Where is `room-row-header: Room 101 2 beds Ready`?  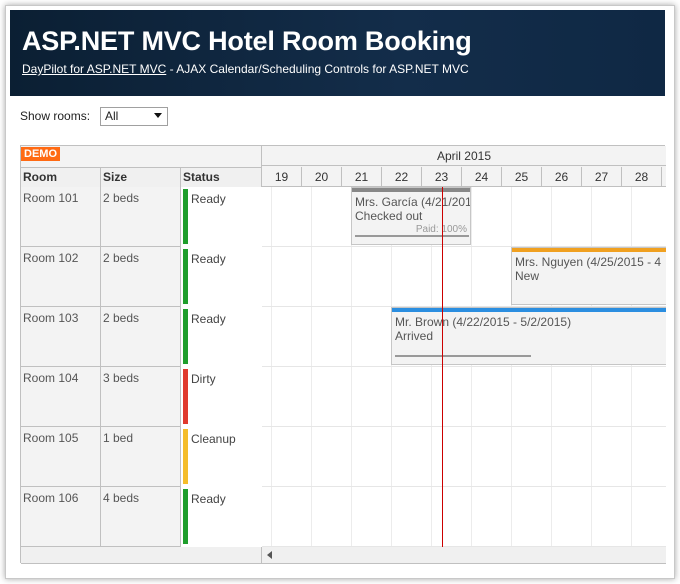
room-row-header: Room 101 2 beds Ready is located at coordinates (141, 217).